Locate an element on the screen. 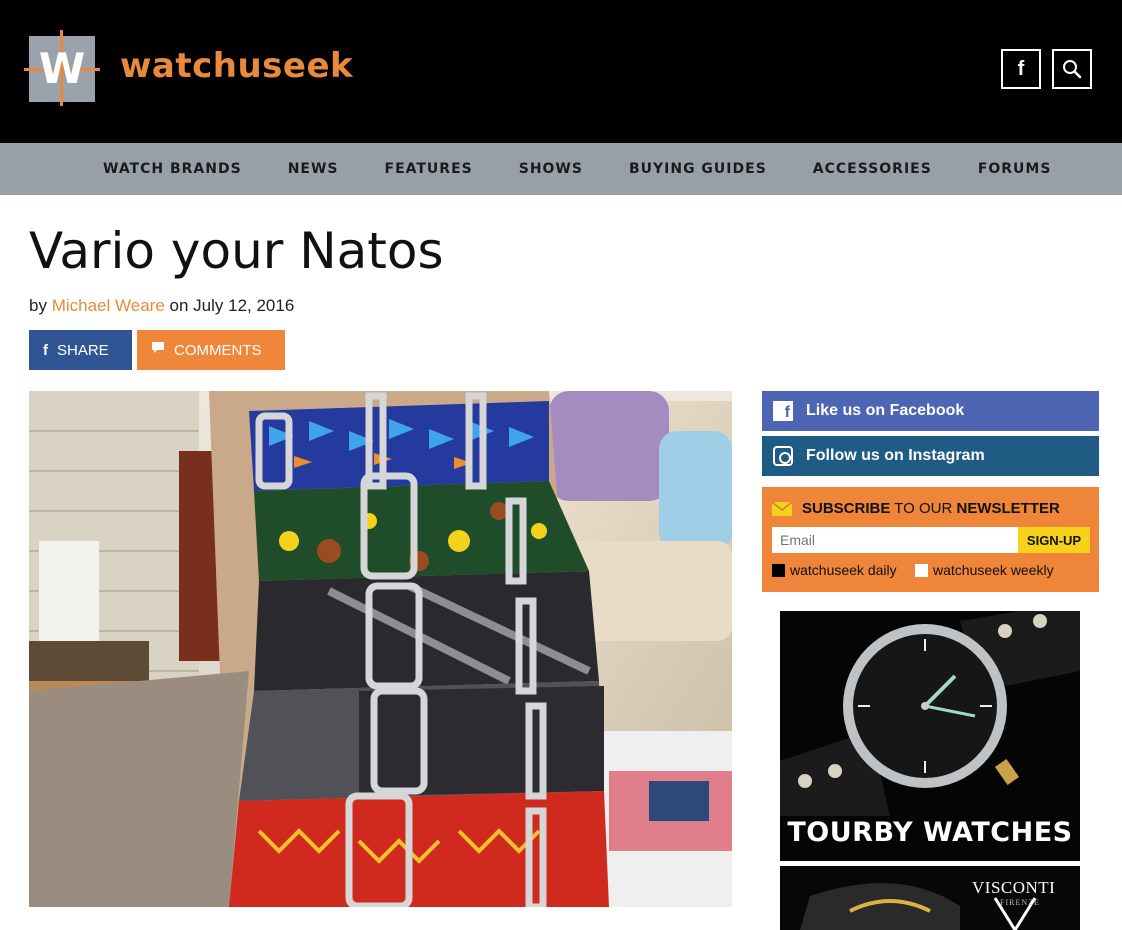  newsletter-heading: SUBSCRIBE TO OUR NEWSLETTER is located at coordinates (915, 508).